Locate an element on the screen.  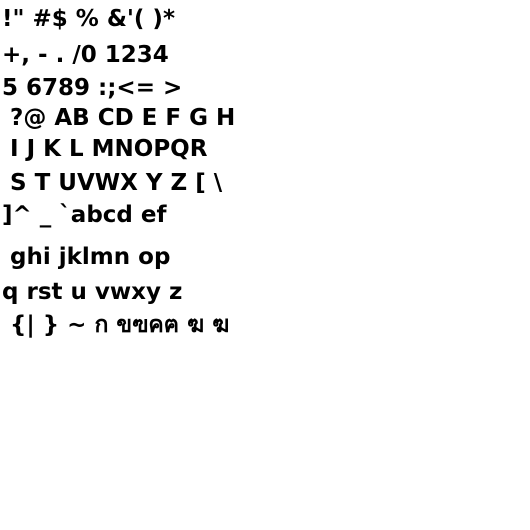
glyph-line-4: ?@ AB CD E F G H is located at coordinates (119, 118).